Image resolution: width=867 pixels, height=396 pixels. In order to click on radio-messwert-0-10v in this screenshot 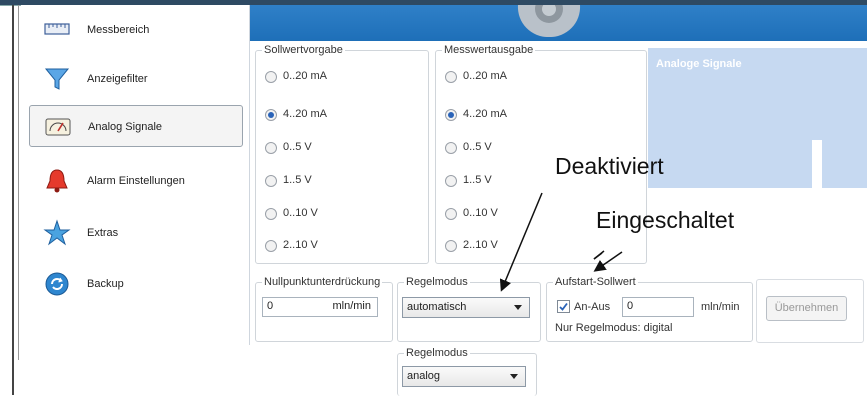, I will do `click(451, 214)`.